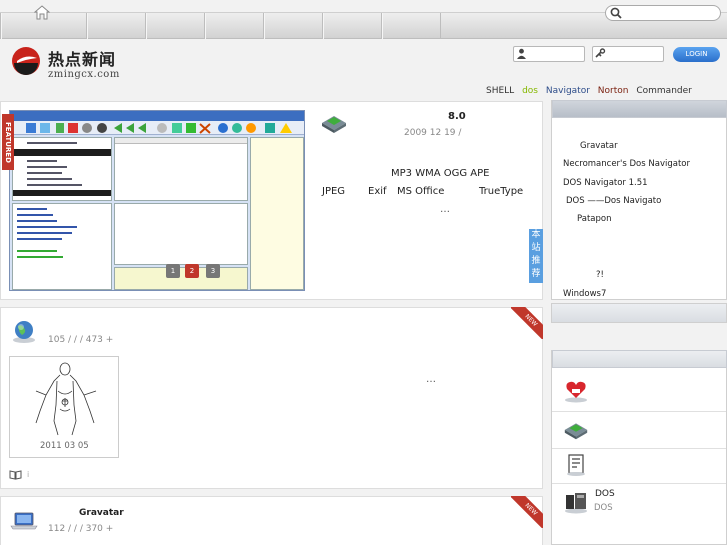  Describe the element at coordinates (81, 529) in the screenshot. I see `post-meta: 112 / / / 370 +` at that location.